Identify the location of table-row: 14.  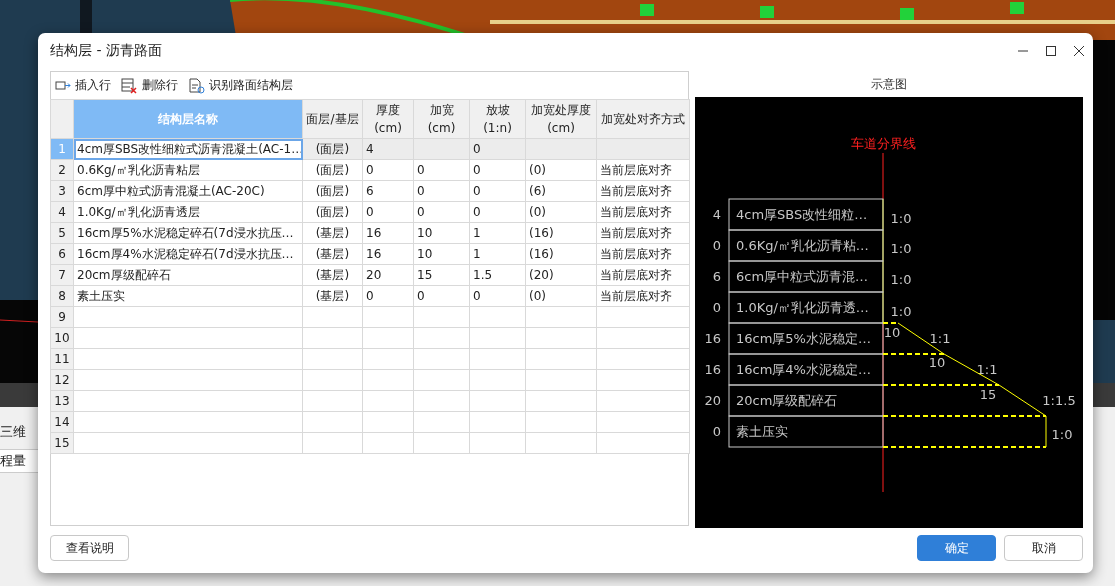
(370, 422).